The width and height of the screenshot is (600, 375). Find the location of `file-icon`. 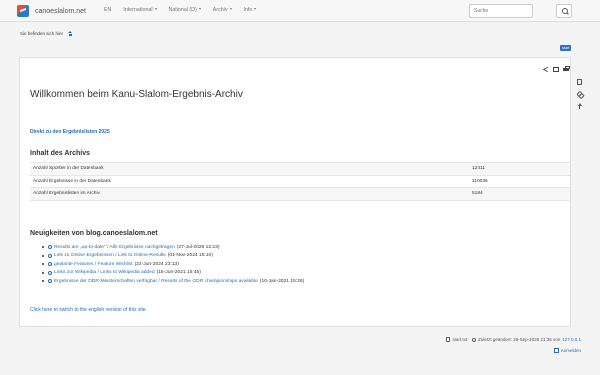

file-icon is located at coordinates (448, 339).